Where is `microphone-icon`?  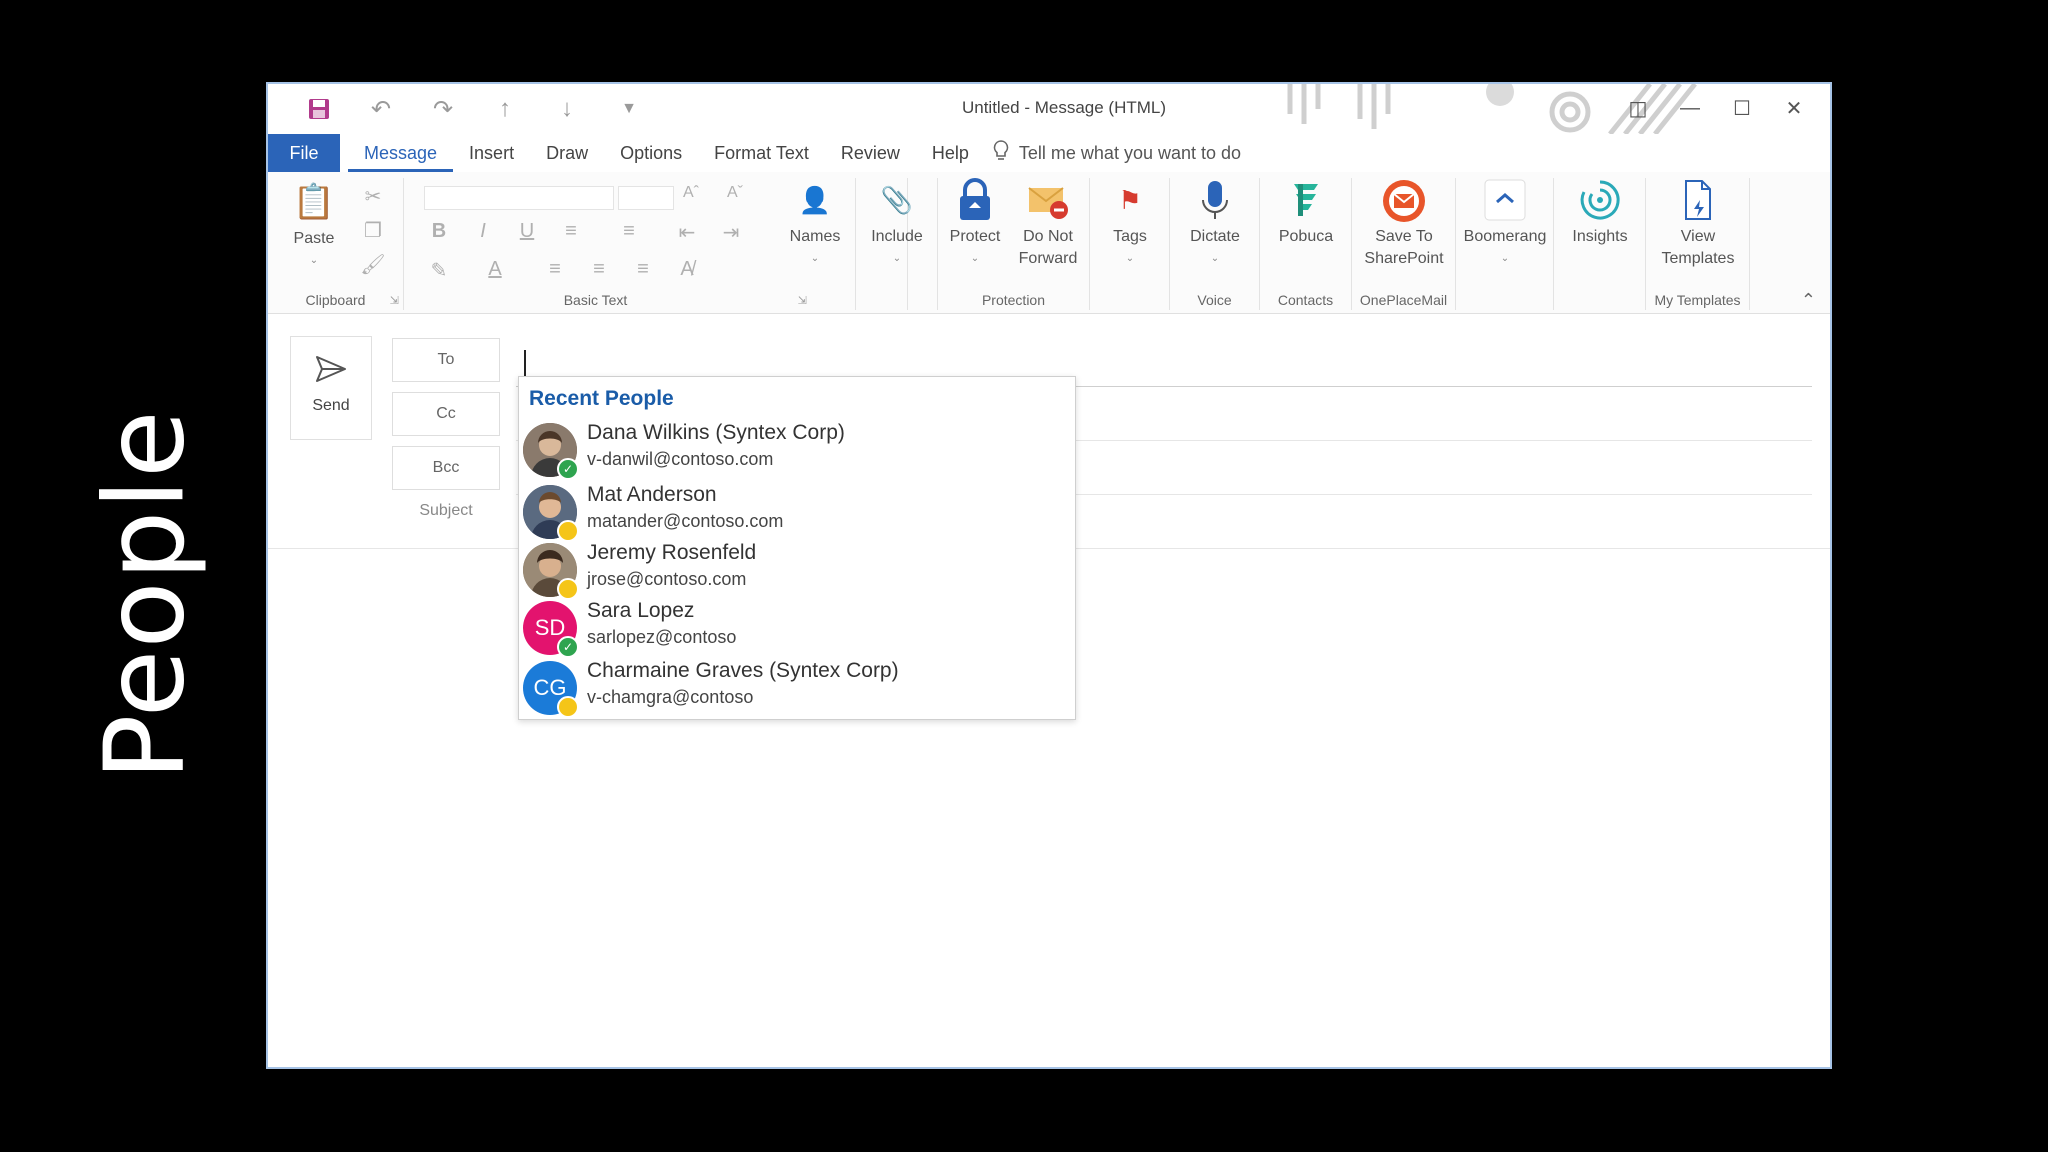
microphone-icon is located at coordinates (1215, 200).